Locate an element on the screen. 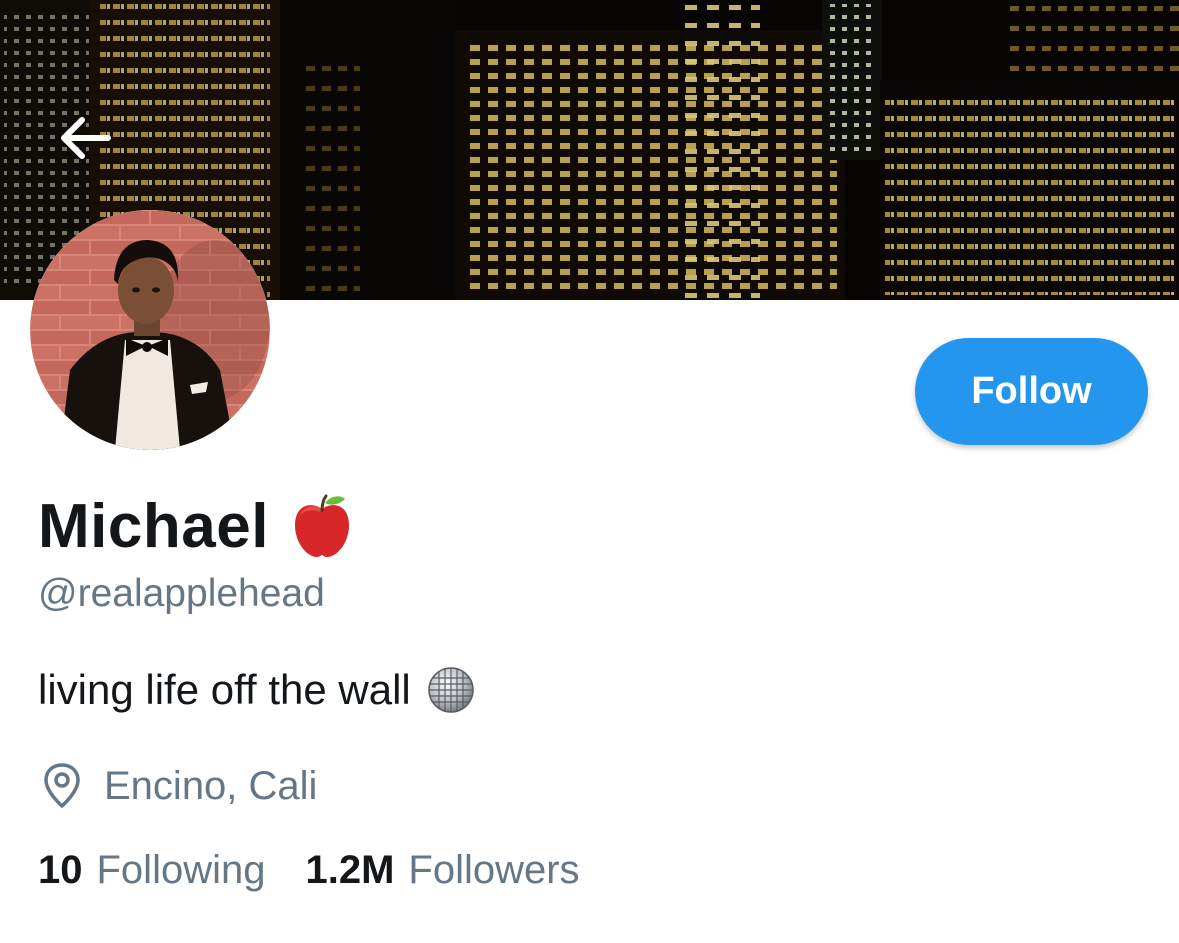 The image size is (1179, 943). display-name-row: Michael is located at coordinates (195, 526).